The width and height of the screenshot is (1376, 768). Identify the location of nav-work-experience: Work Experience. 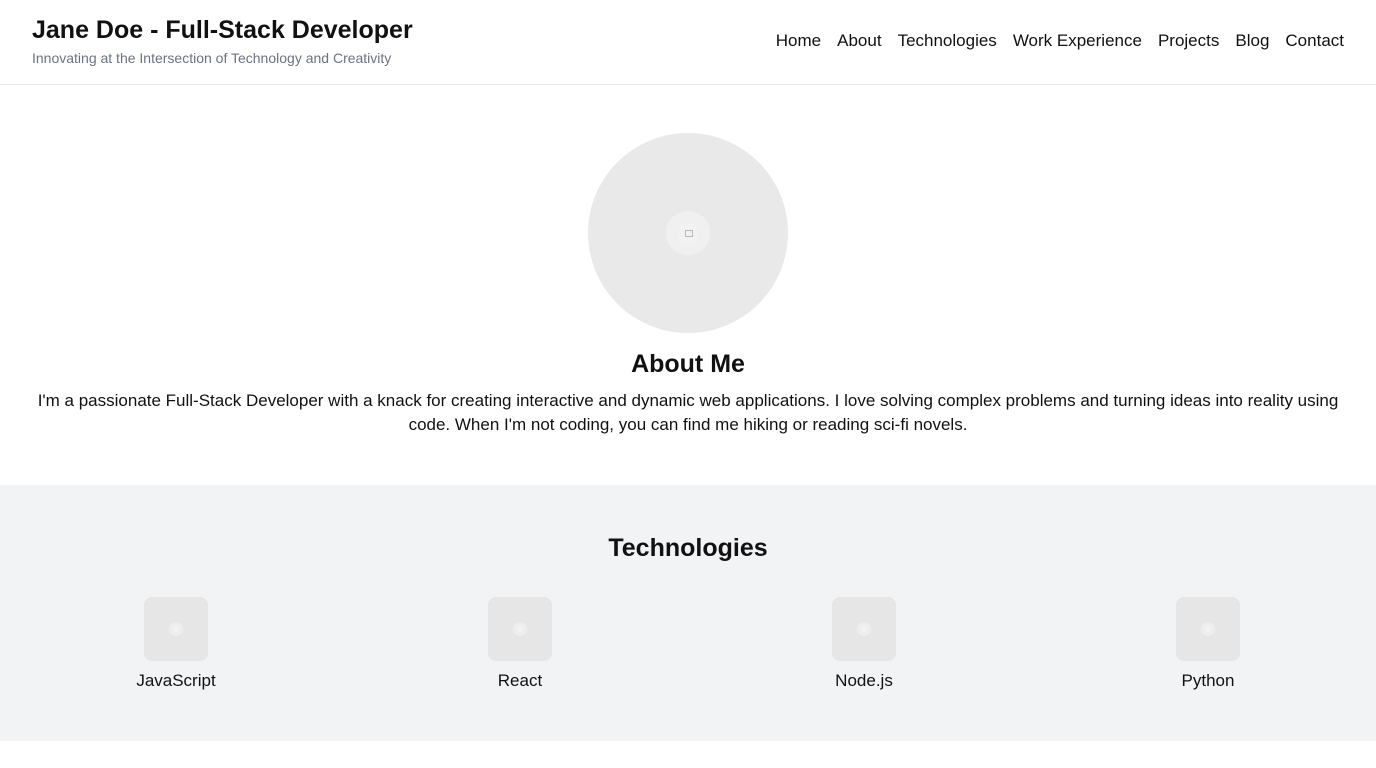
(1077, 41).